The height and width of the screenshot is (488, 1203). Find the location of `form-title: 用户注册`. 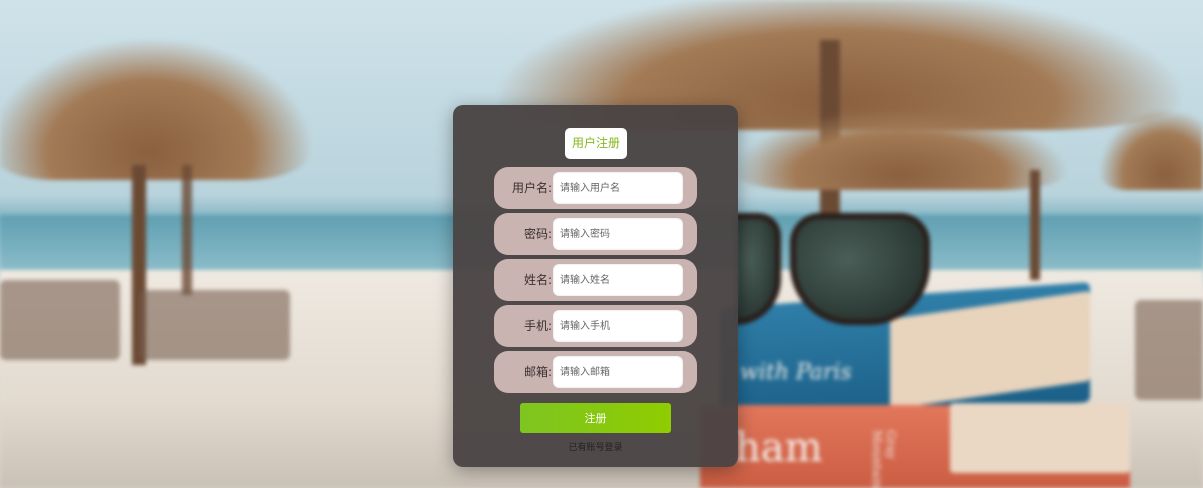

form-title: 用户注册 is located at coordinates (596, 143).